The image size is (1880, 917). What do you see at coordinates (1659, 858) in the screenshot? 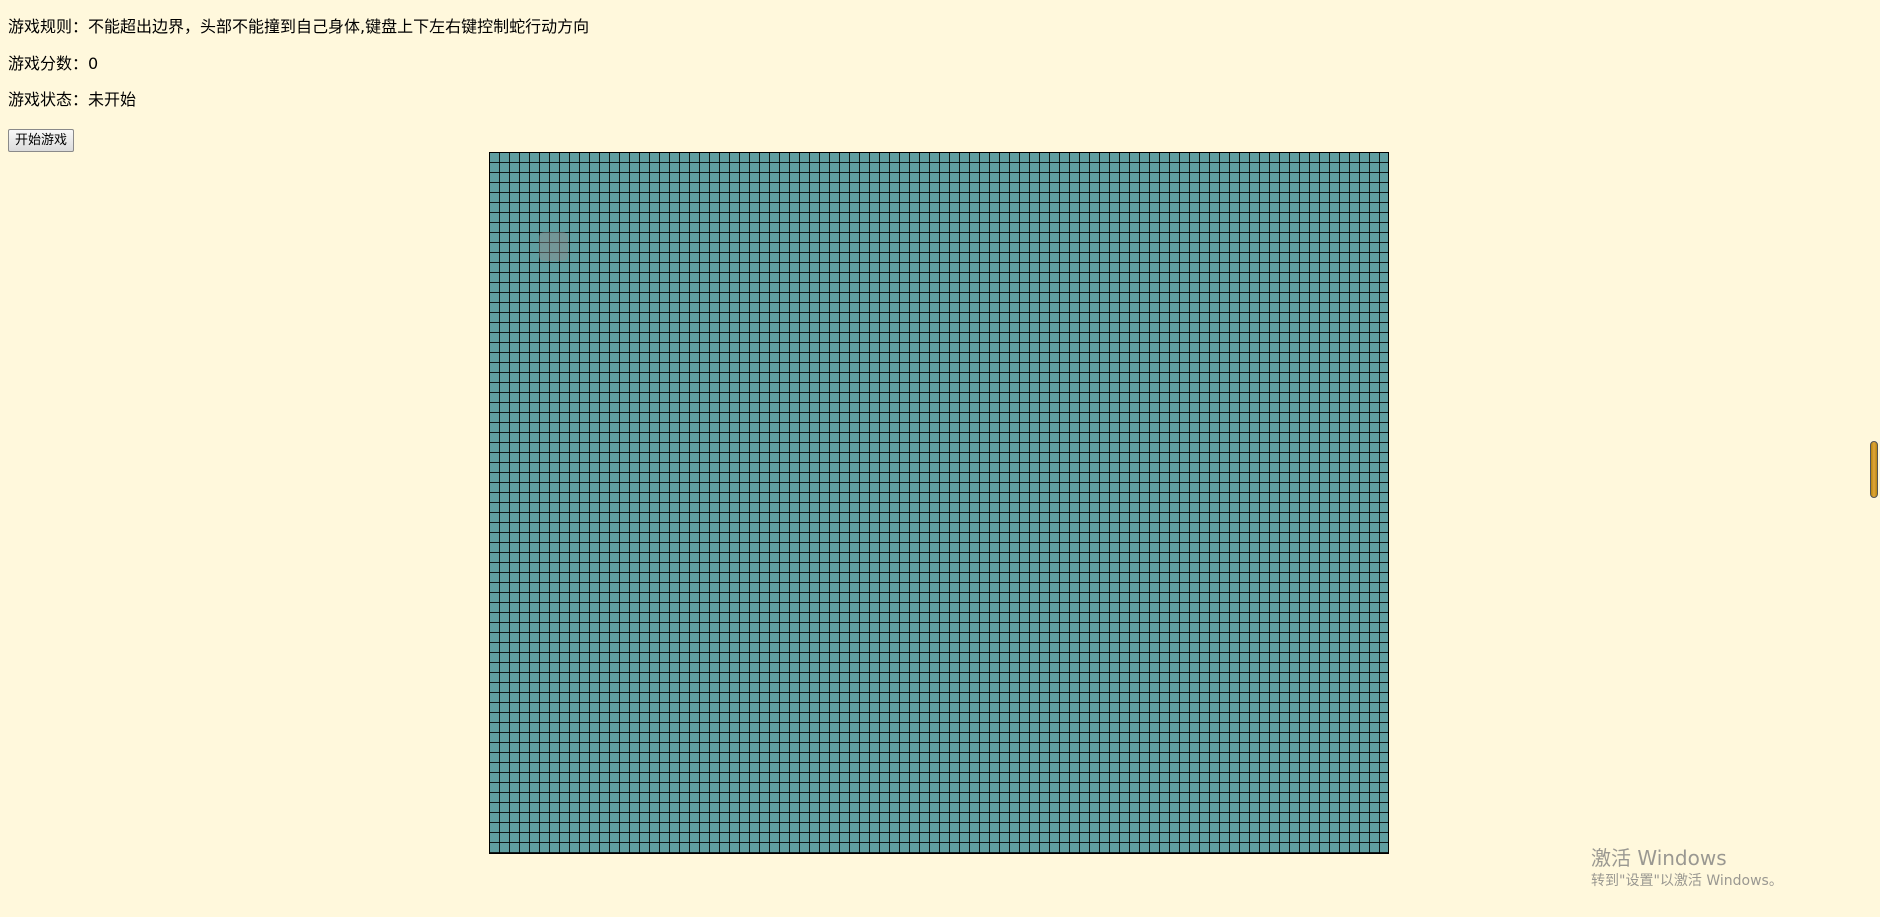
I see `activation-title: 激活 Windows` at bounding box center [1659, 858].